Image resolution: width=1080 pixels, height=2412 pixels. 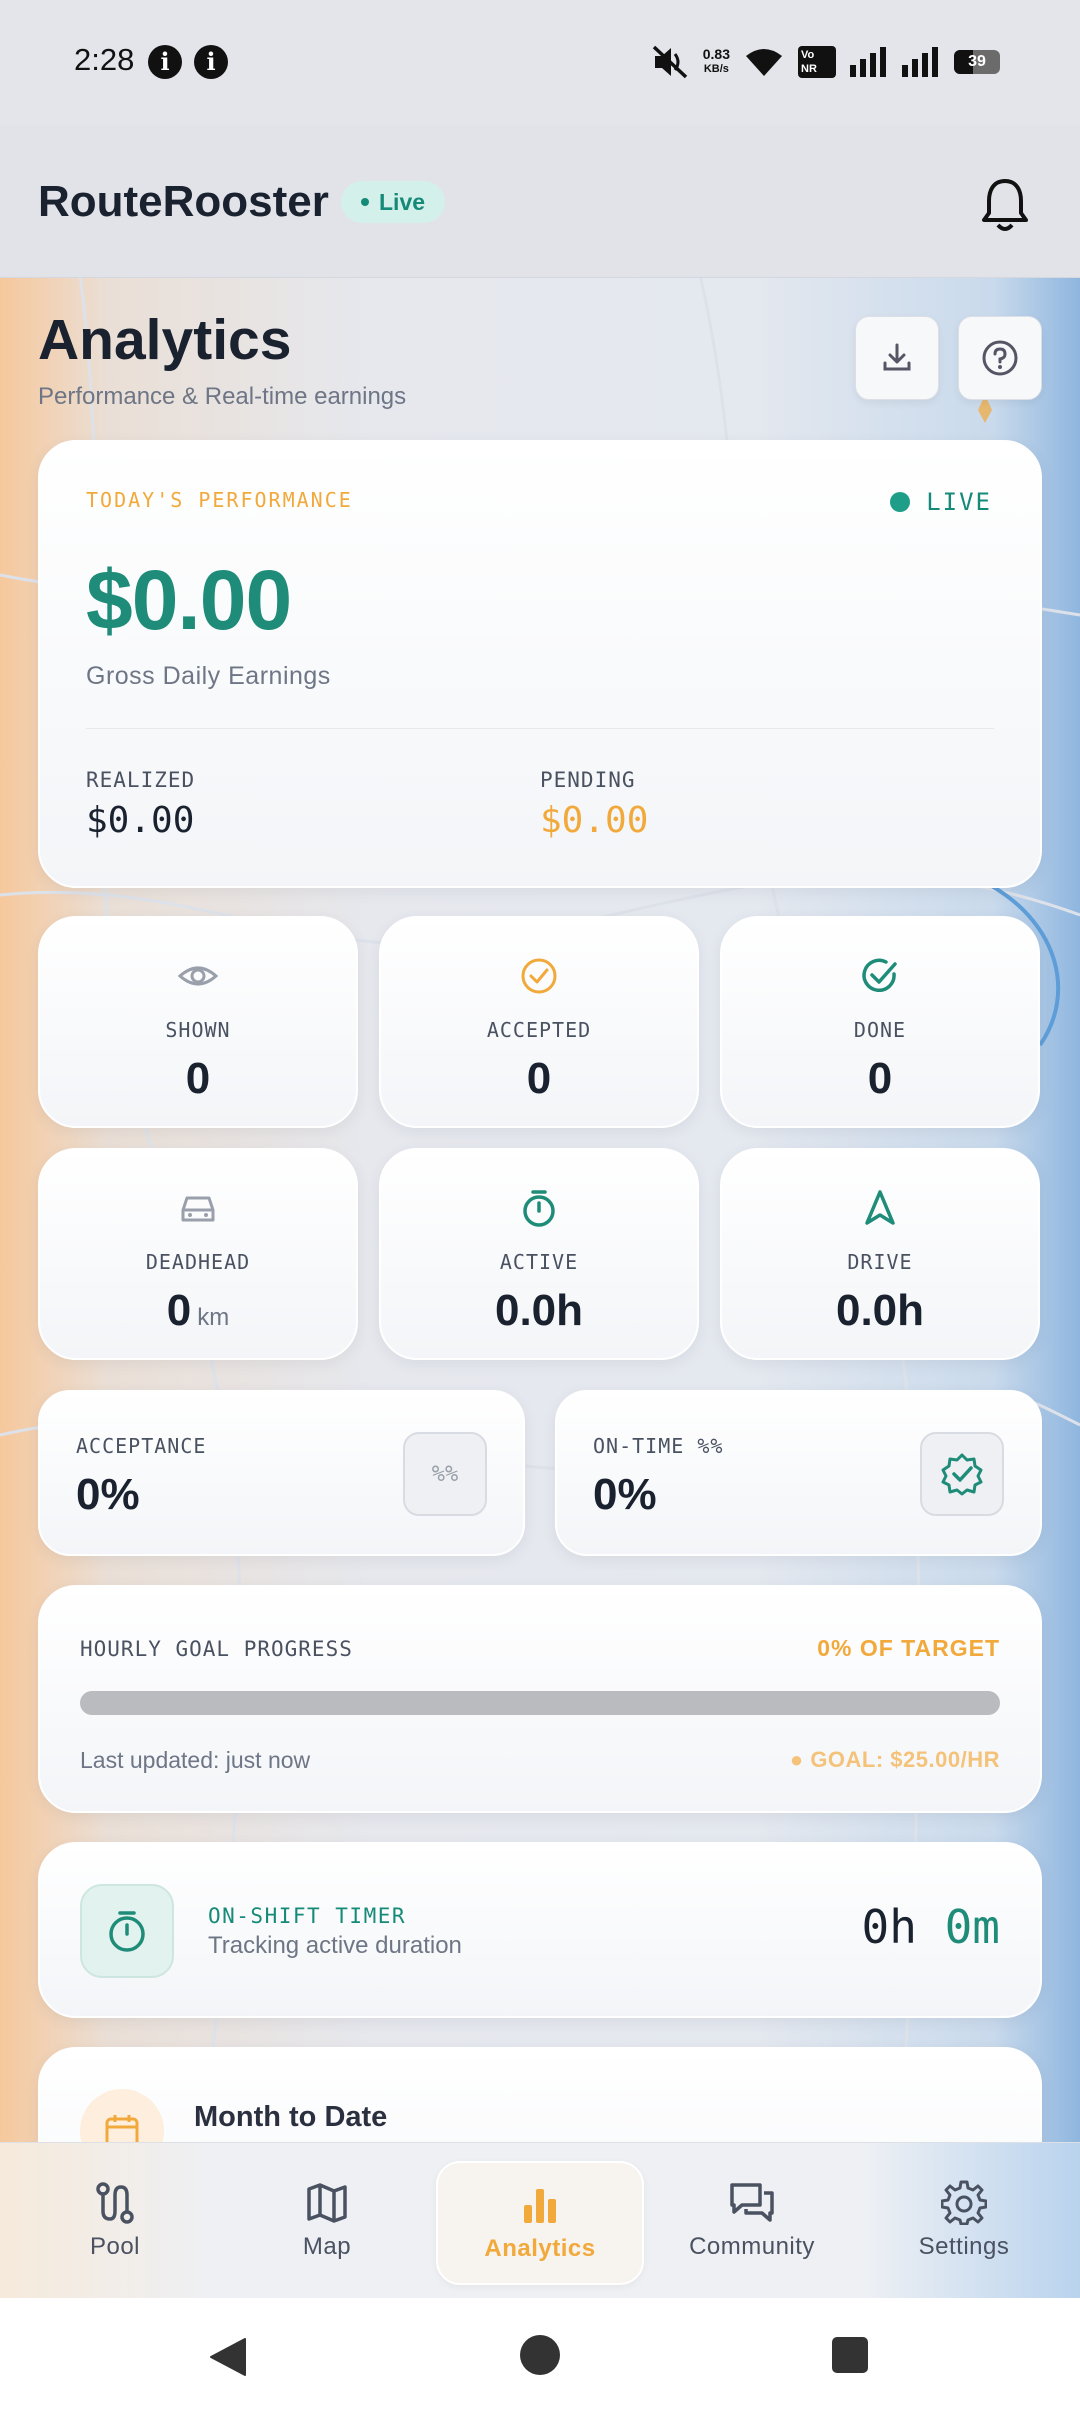 I want to click on nav-item-map: Map, so click(x=327, y=2223).